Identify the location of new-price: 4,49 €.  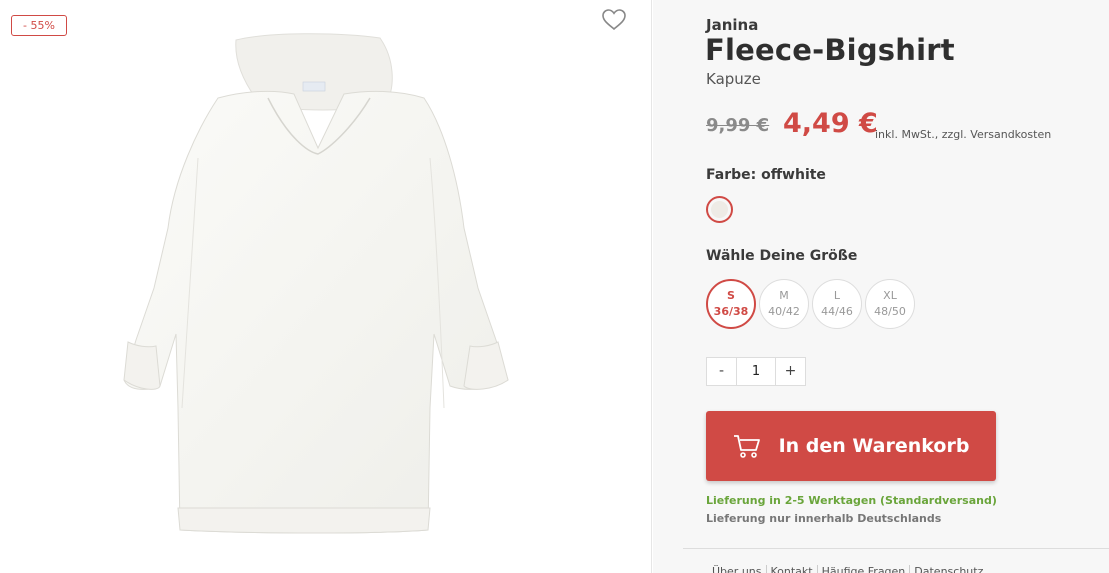
(830, 123).